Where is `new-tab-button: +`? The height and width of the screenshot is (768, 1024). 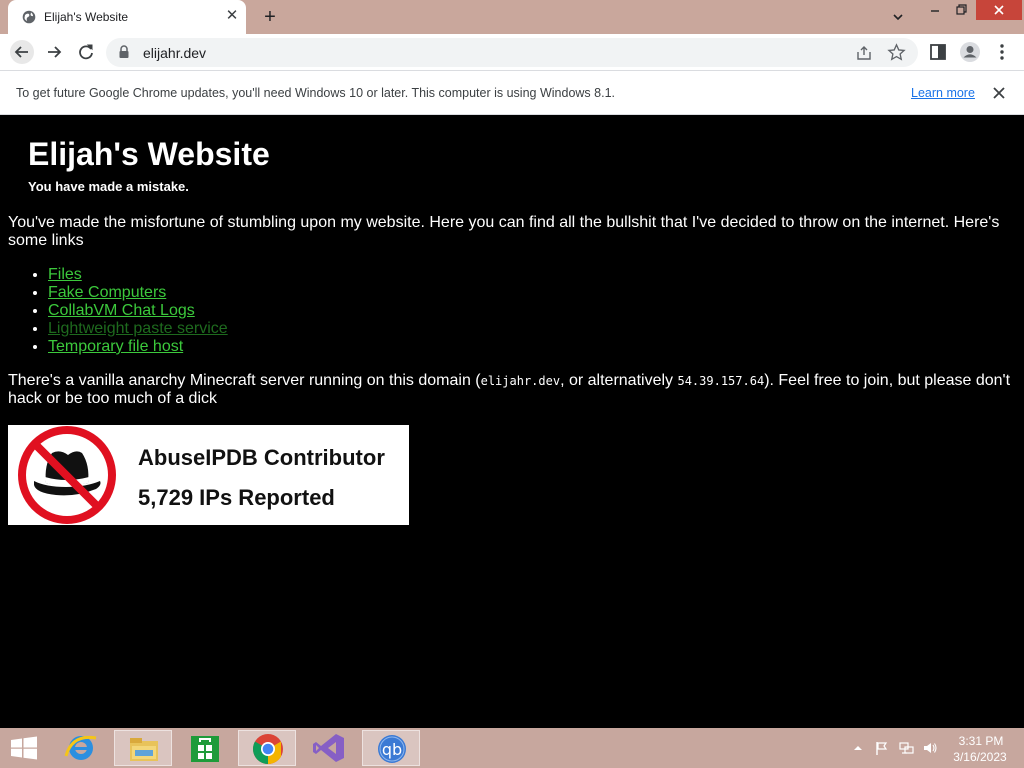 new-tab-button: + is located at coordinates (270, 17).